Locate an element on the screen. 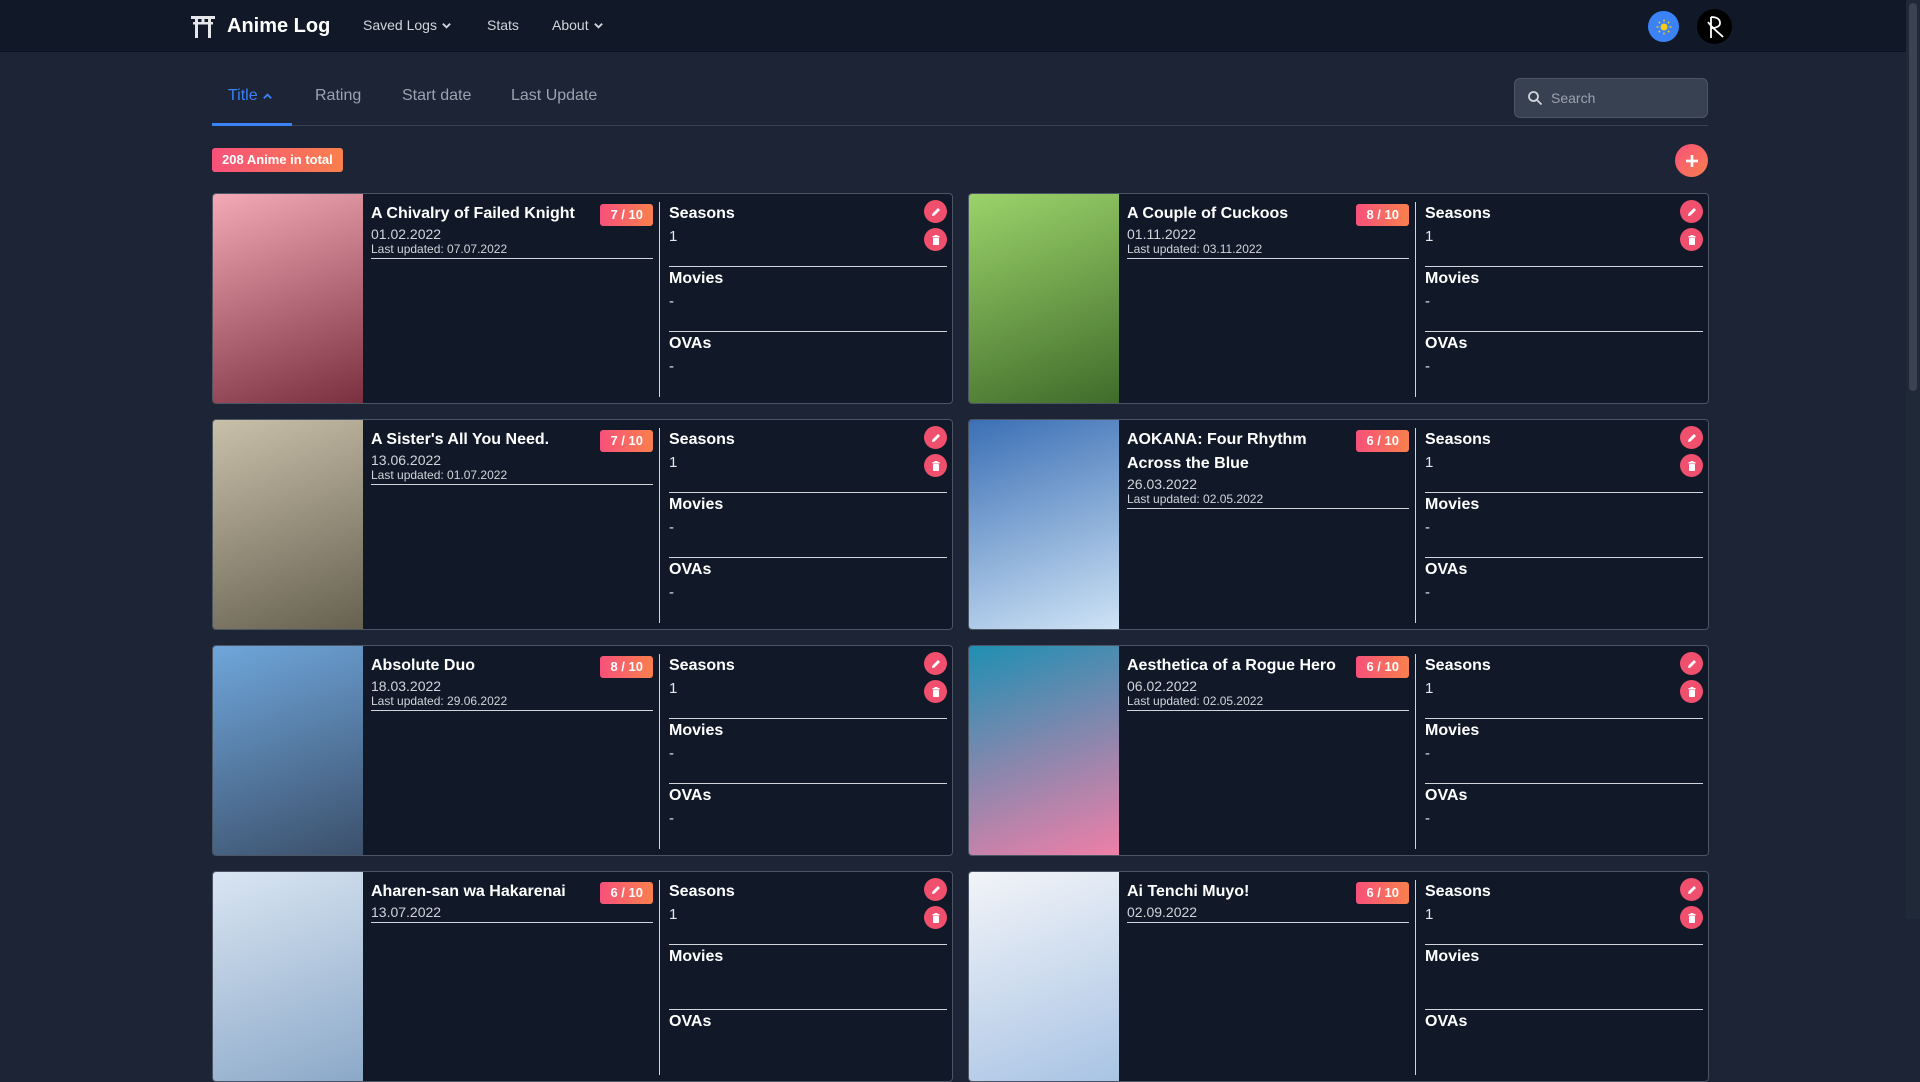 This screenshot has height=1082, width=1920. scroll-thumb is located at coordinates (1913, 197).